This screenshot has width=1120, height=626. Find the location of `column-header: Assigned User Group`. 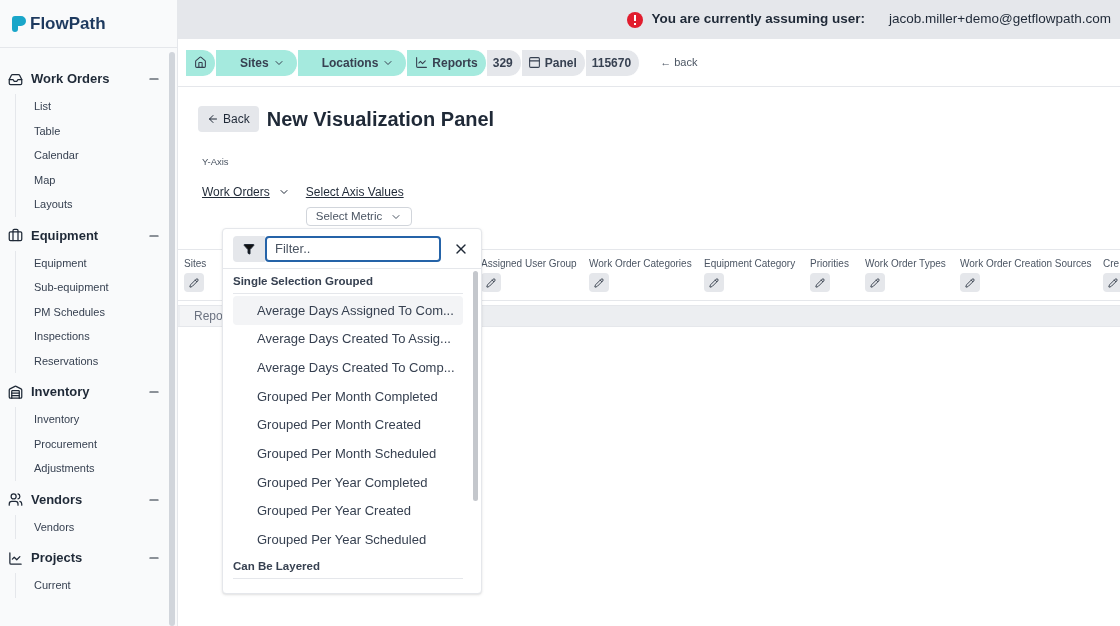

column-header: Assigned User Group is located at coordinates (529, 264).